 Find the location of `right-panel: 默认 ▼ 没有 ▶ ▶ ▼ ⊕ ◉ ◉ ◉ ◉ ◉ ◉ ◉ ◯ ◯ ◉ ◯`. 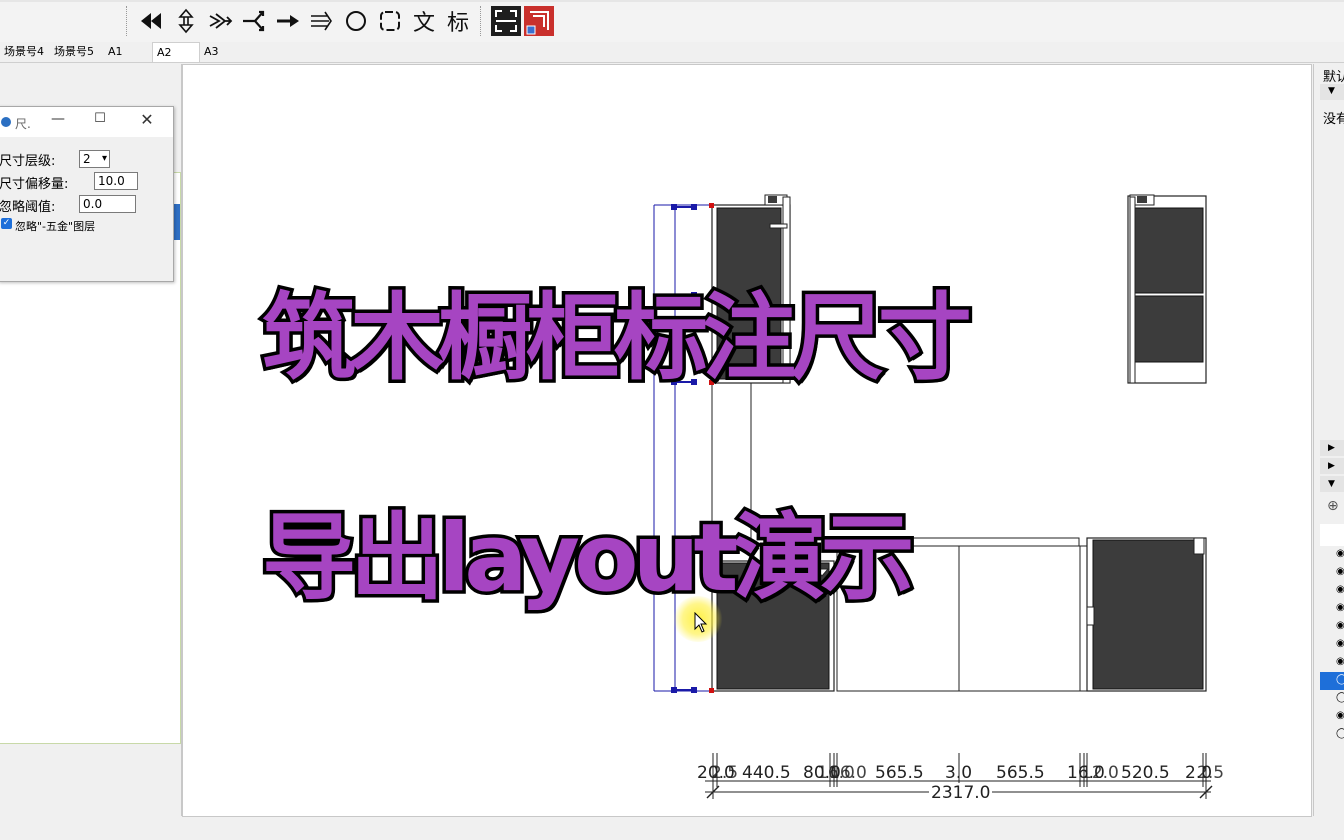

right-panel: 默认 ▼ 没有 ▶ ▶ ▼ ⊕ ◉ ◉ ◉ ◉ ◉ ◉ ◉ ◯ ◯ ◉ ◯ is located at coordinates (1328, 440).